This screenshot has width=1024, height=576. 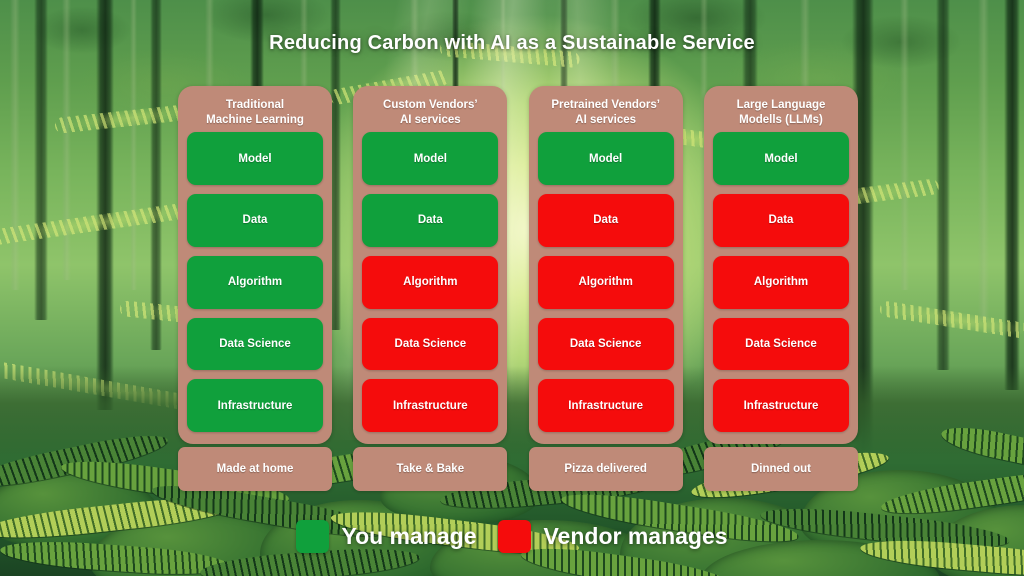 I want to click on analogy-label: Made at home, so click(x=255, y=469).